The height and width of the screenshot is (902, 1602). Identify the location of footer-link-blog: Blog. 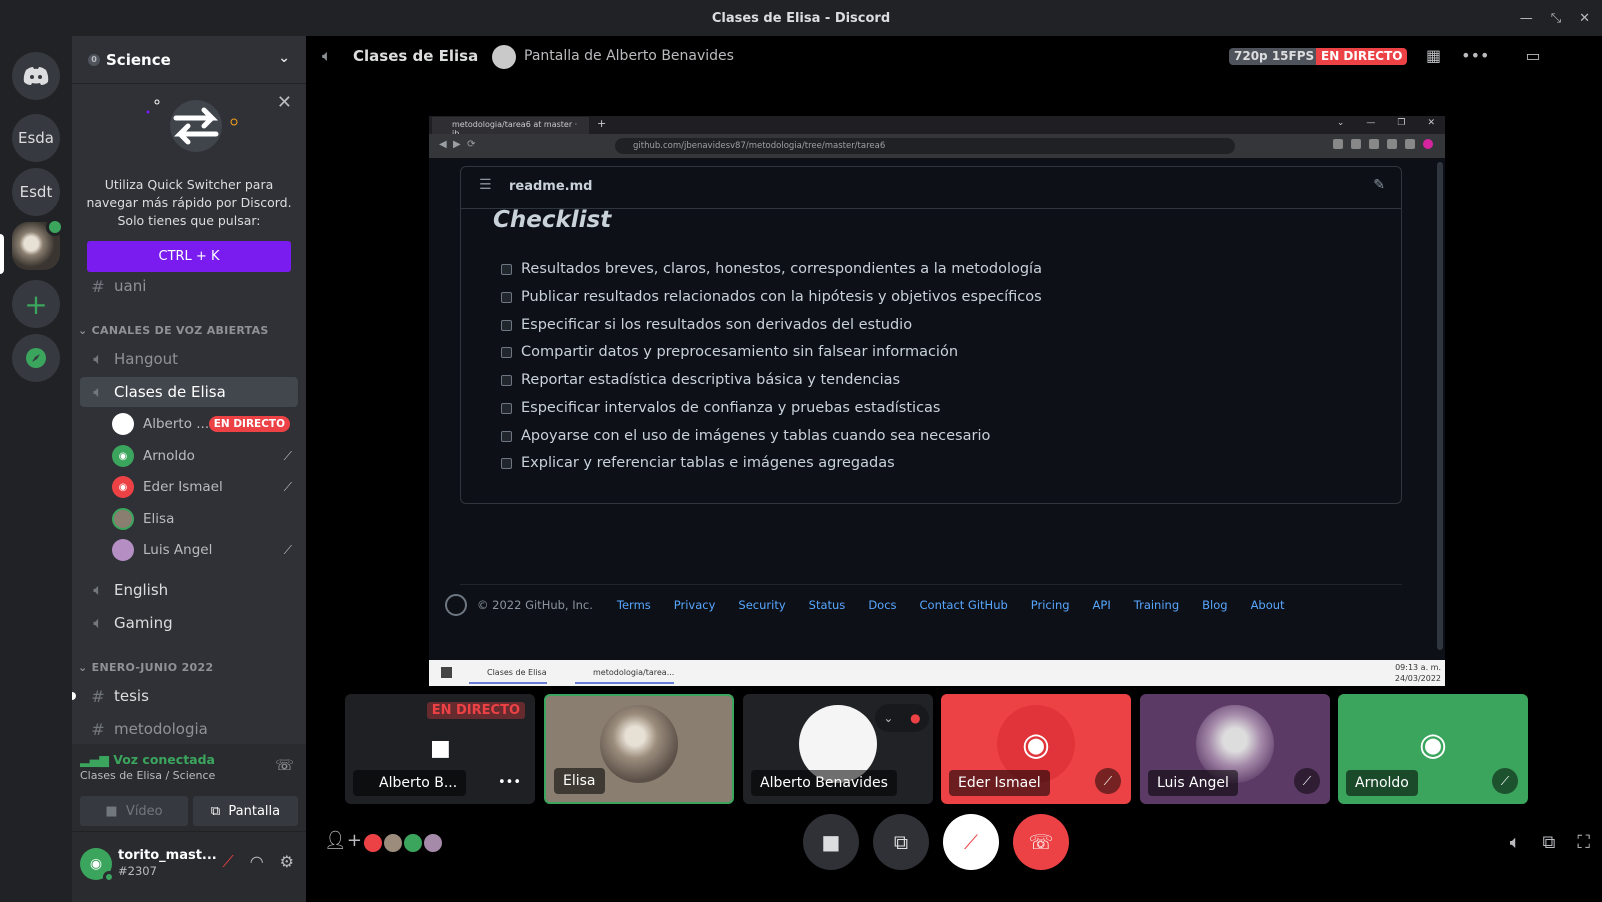
(1214, 605).